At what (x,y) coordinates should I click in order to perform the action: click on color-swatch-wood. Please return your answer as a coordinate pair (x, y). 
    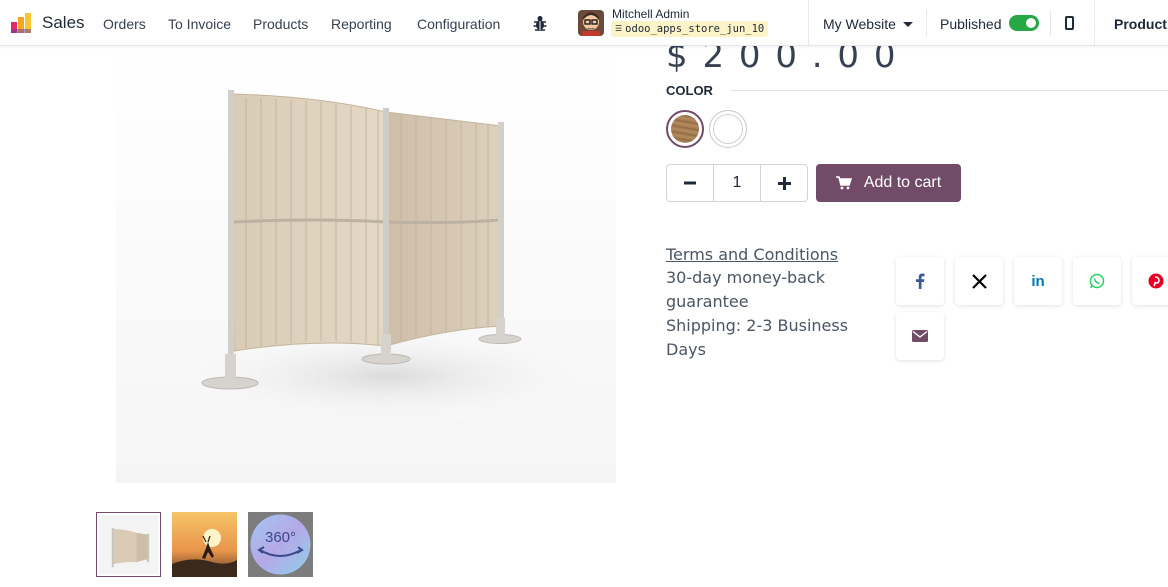
    Looking at the image, I should click on (685, 129).